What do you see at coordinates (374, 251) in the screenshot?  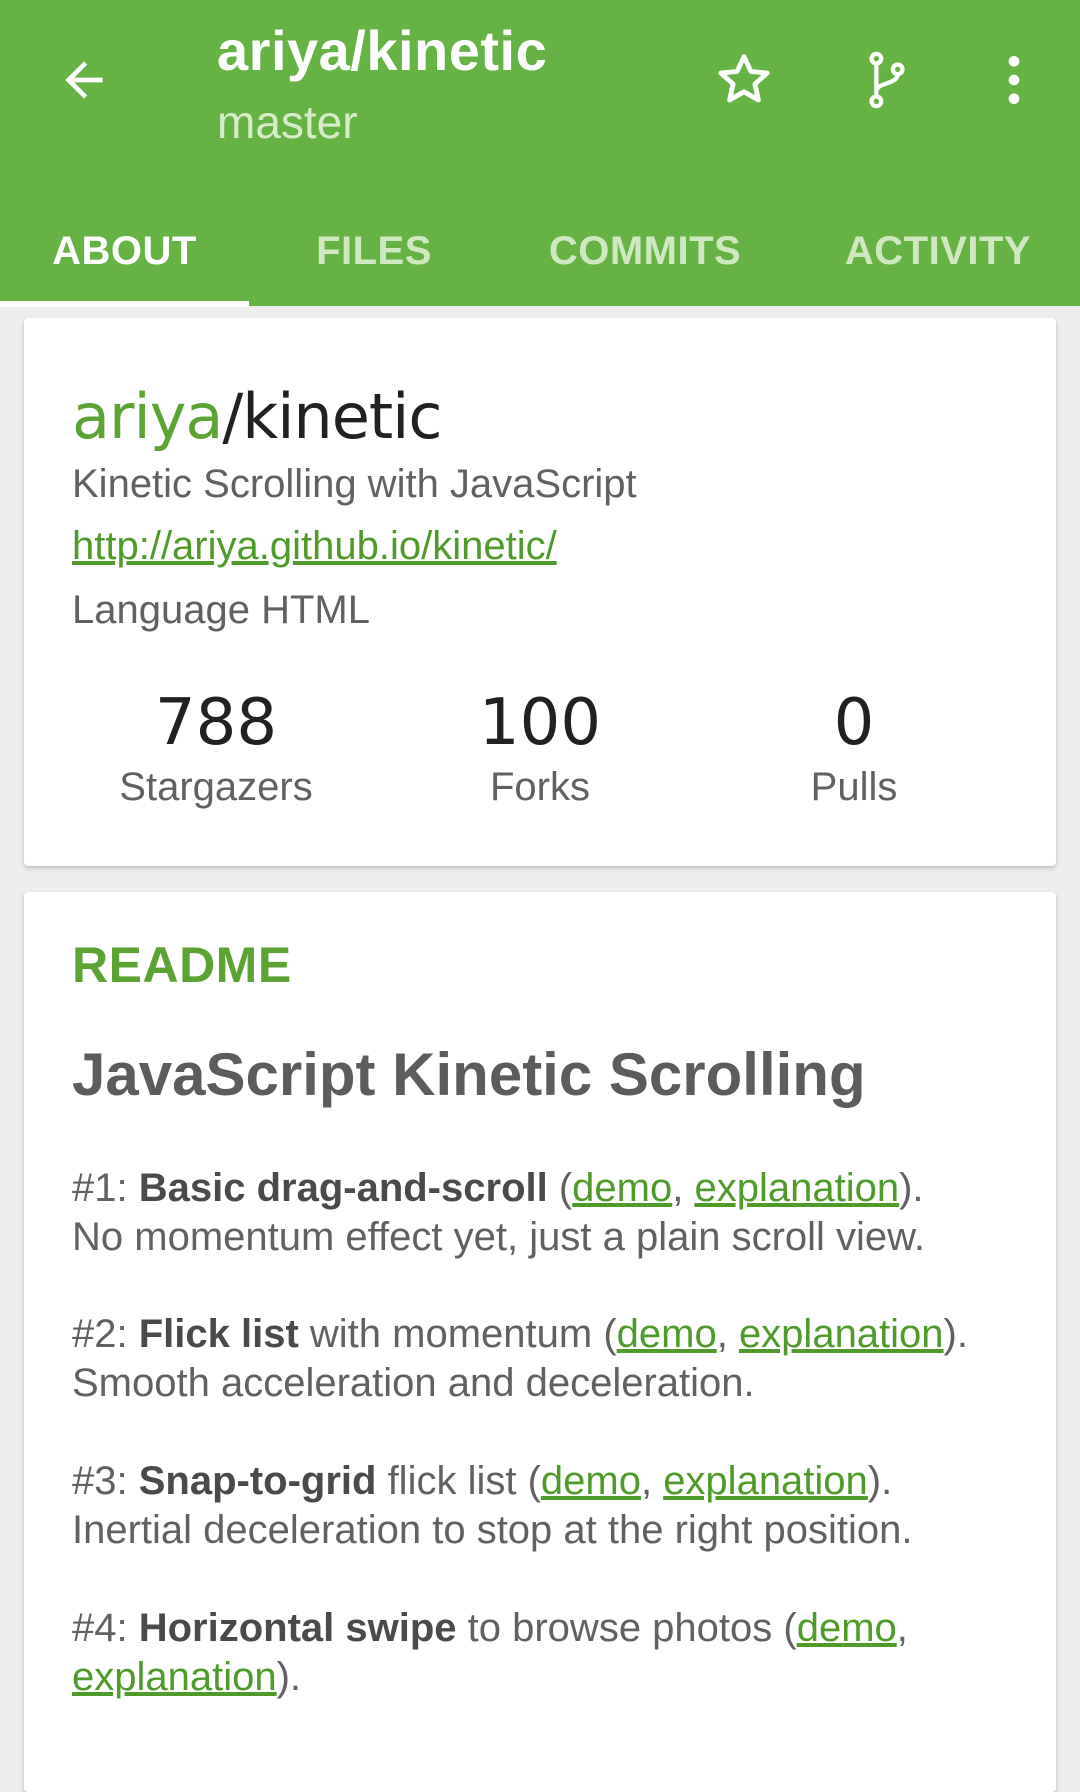 I see `tab-files: FILES` at bounding box center [374, 251].